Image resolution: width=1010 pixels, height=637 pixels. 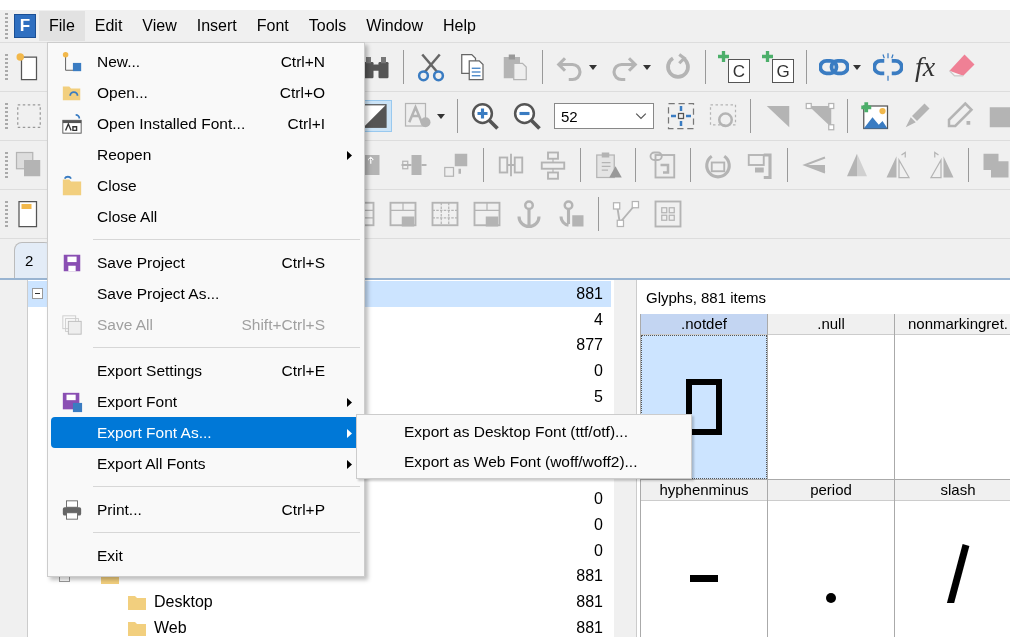 What do you see at coordinates (875, 116) in the screenshot?
I see `add-image-icon` at bounding box center [875, 116].